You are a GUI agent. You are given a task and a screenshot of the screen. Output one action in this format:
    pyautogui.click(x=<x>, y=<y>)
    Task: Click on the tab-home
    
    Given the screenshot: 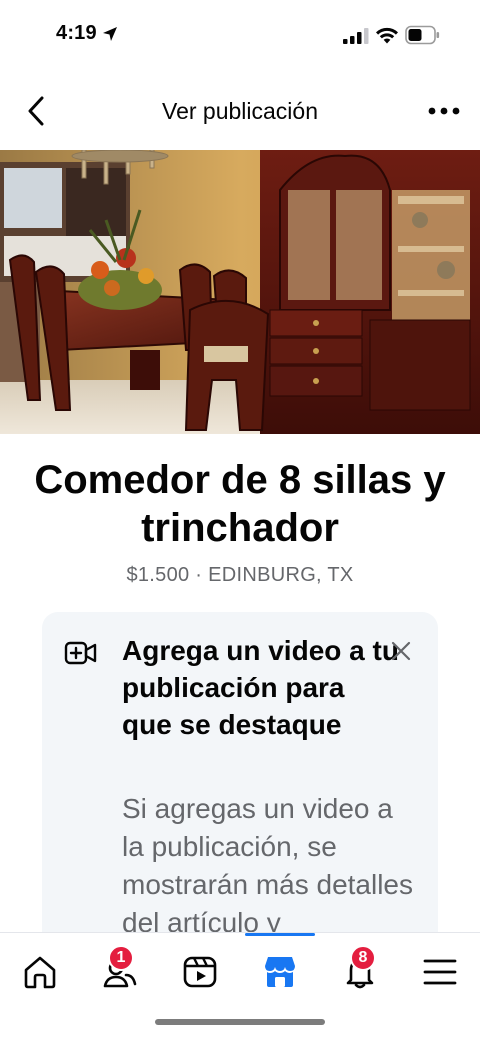 What is the action you would take?
    pyautogui.click(x=40, y=972)
    